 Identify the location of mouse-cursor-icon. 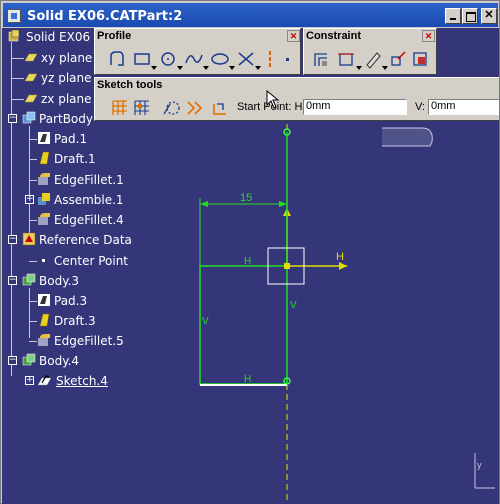
(273, 99).